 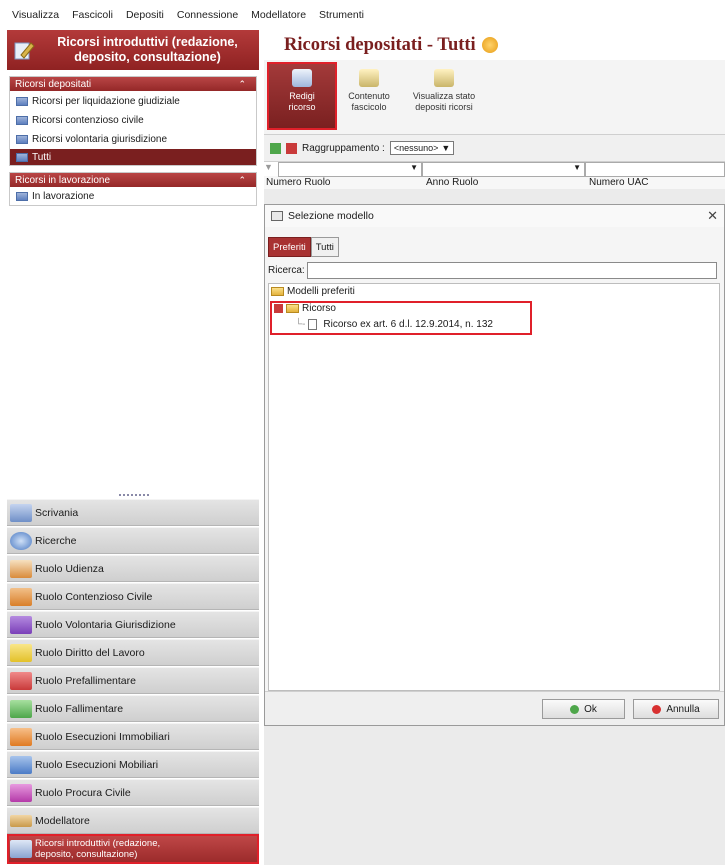 What do you see at coordinates (85, 680) in the screenshot?
I see `nav-label: Ruolo Prefallimentare` at bounding box center [85, 680].